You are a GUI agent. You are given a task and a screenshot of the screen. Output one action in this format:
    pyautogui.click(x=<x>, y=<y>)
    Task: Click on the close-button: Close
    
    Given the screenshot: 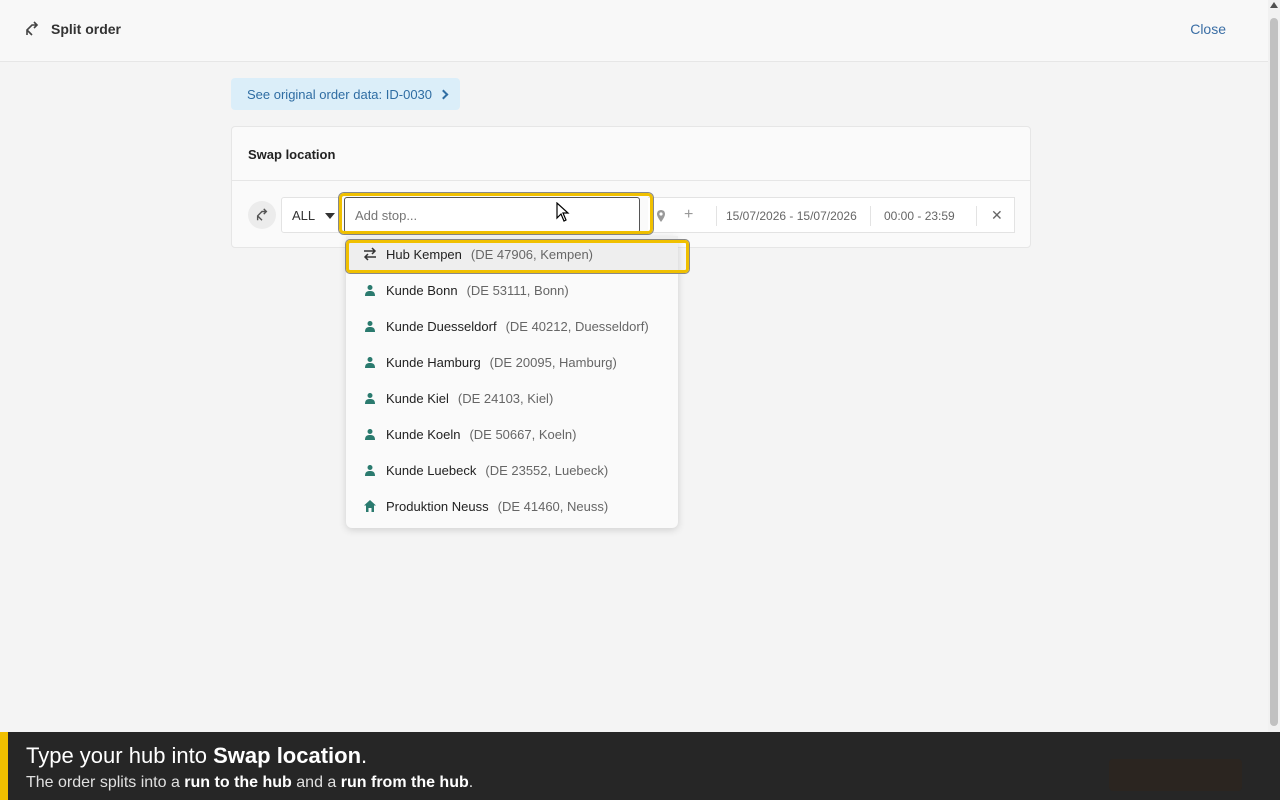 What is the action you would take?
    pyautogui.click(x=1208, y=29)
    